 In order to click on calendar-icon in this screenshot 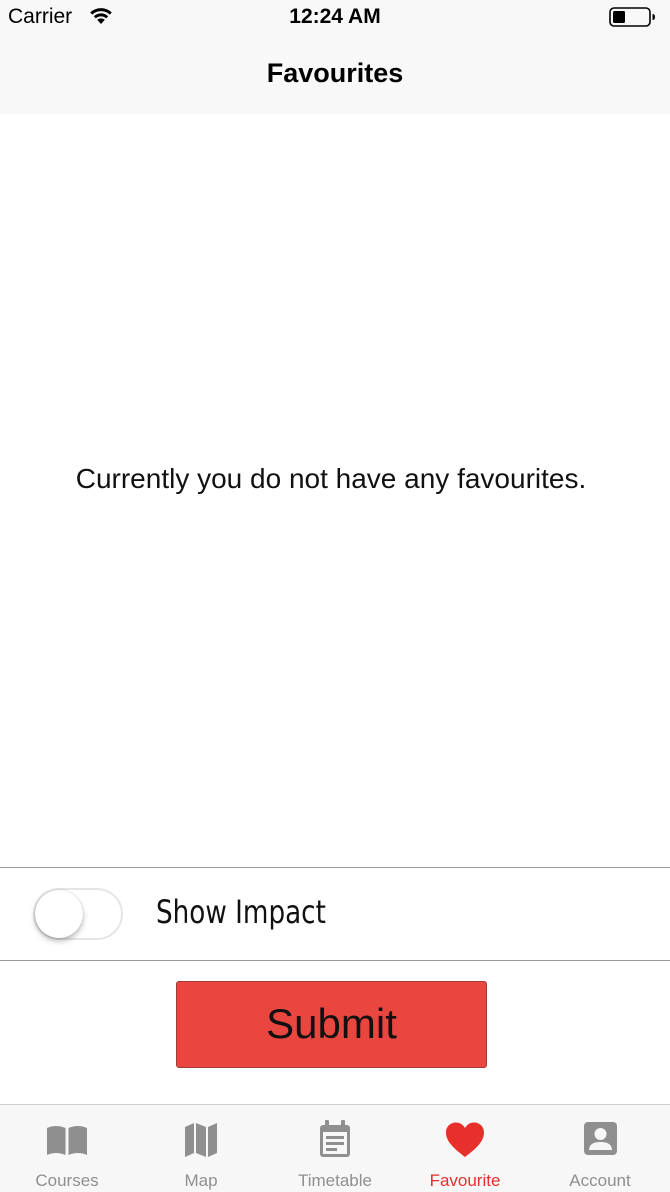, I will do `click(335, 1138)`.